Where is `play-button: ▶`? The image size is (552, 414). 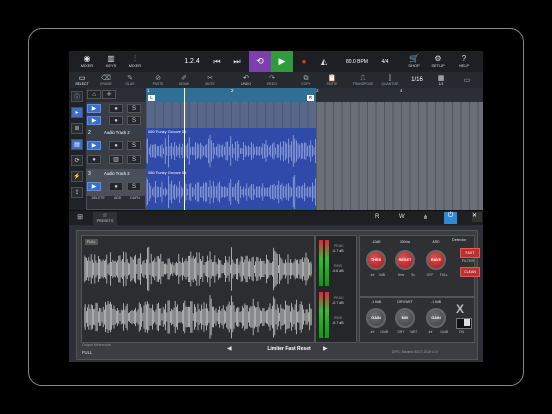 play-button: ▶ is located at coordinates (282, 61).